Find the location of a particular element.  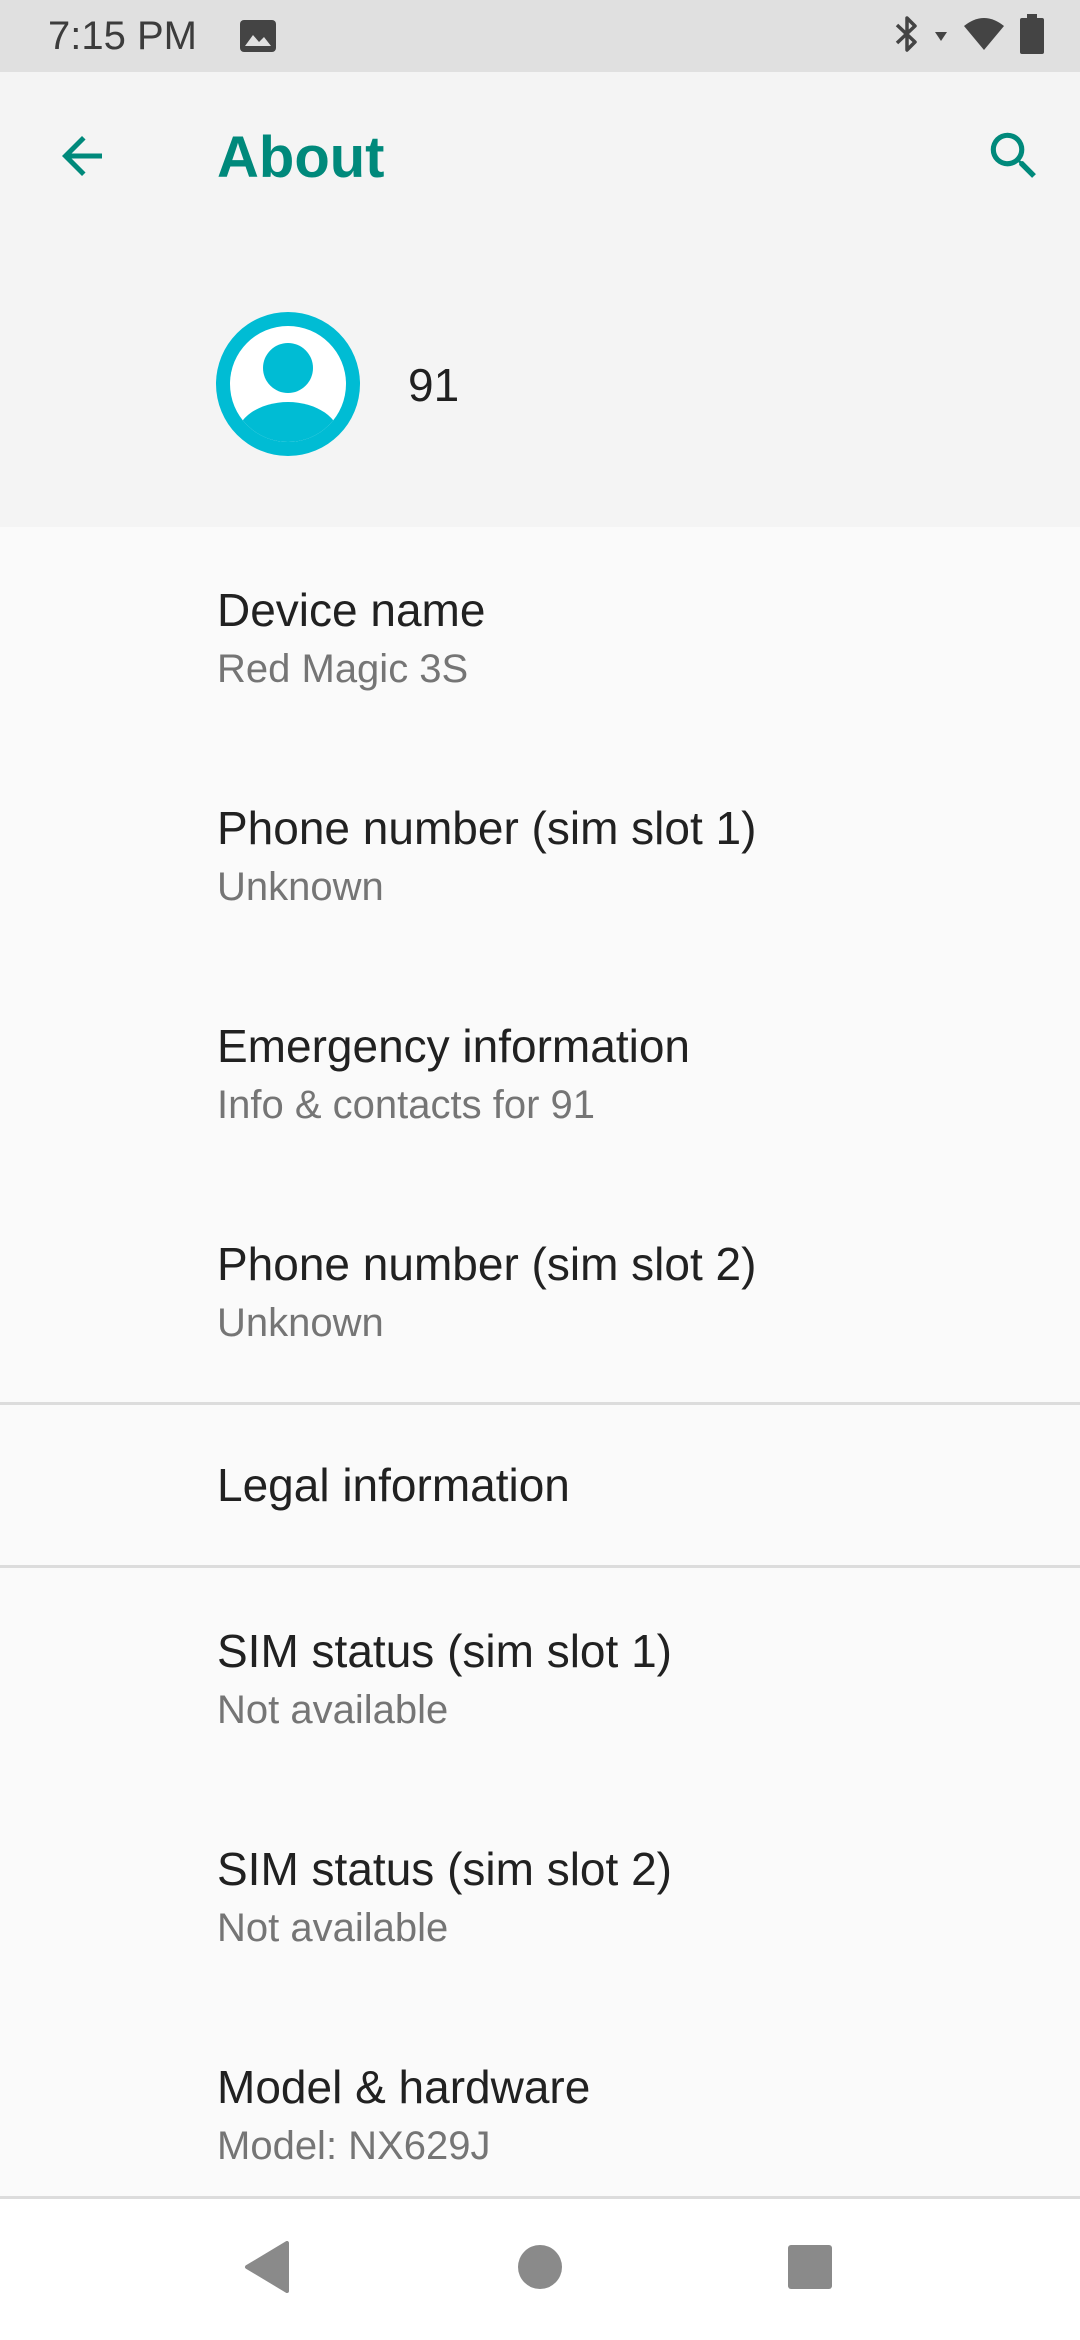

wifi-icon is located at coordinates (984, 36).